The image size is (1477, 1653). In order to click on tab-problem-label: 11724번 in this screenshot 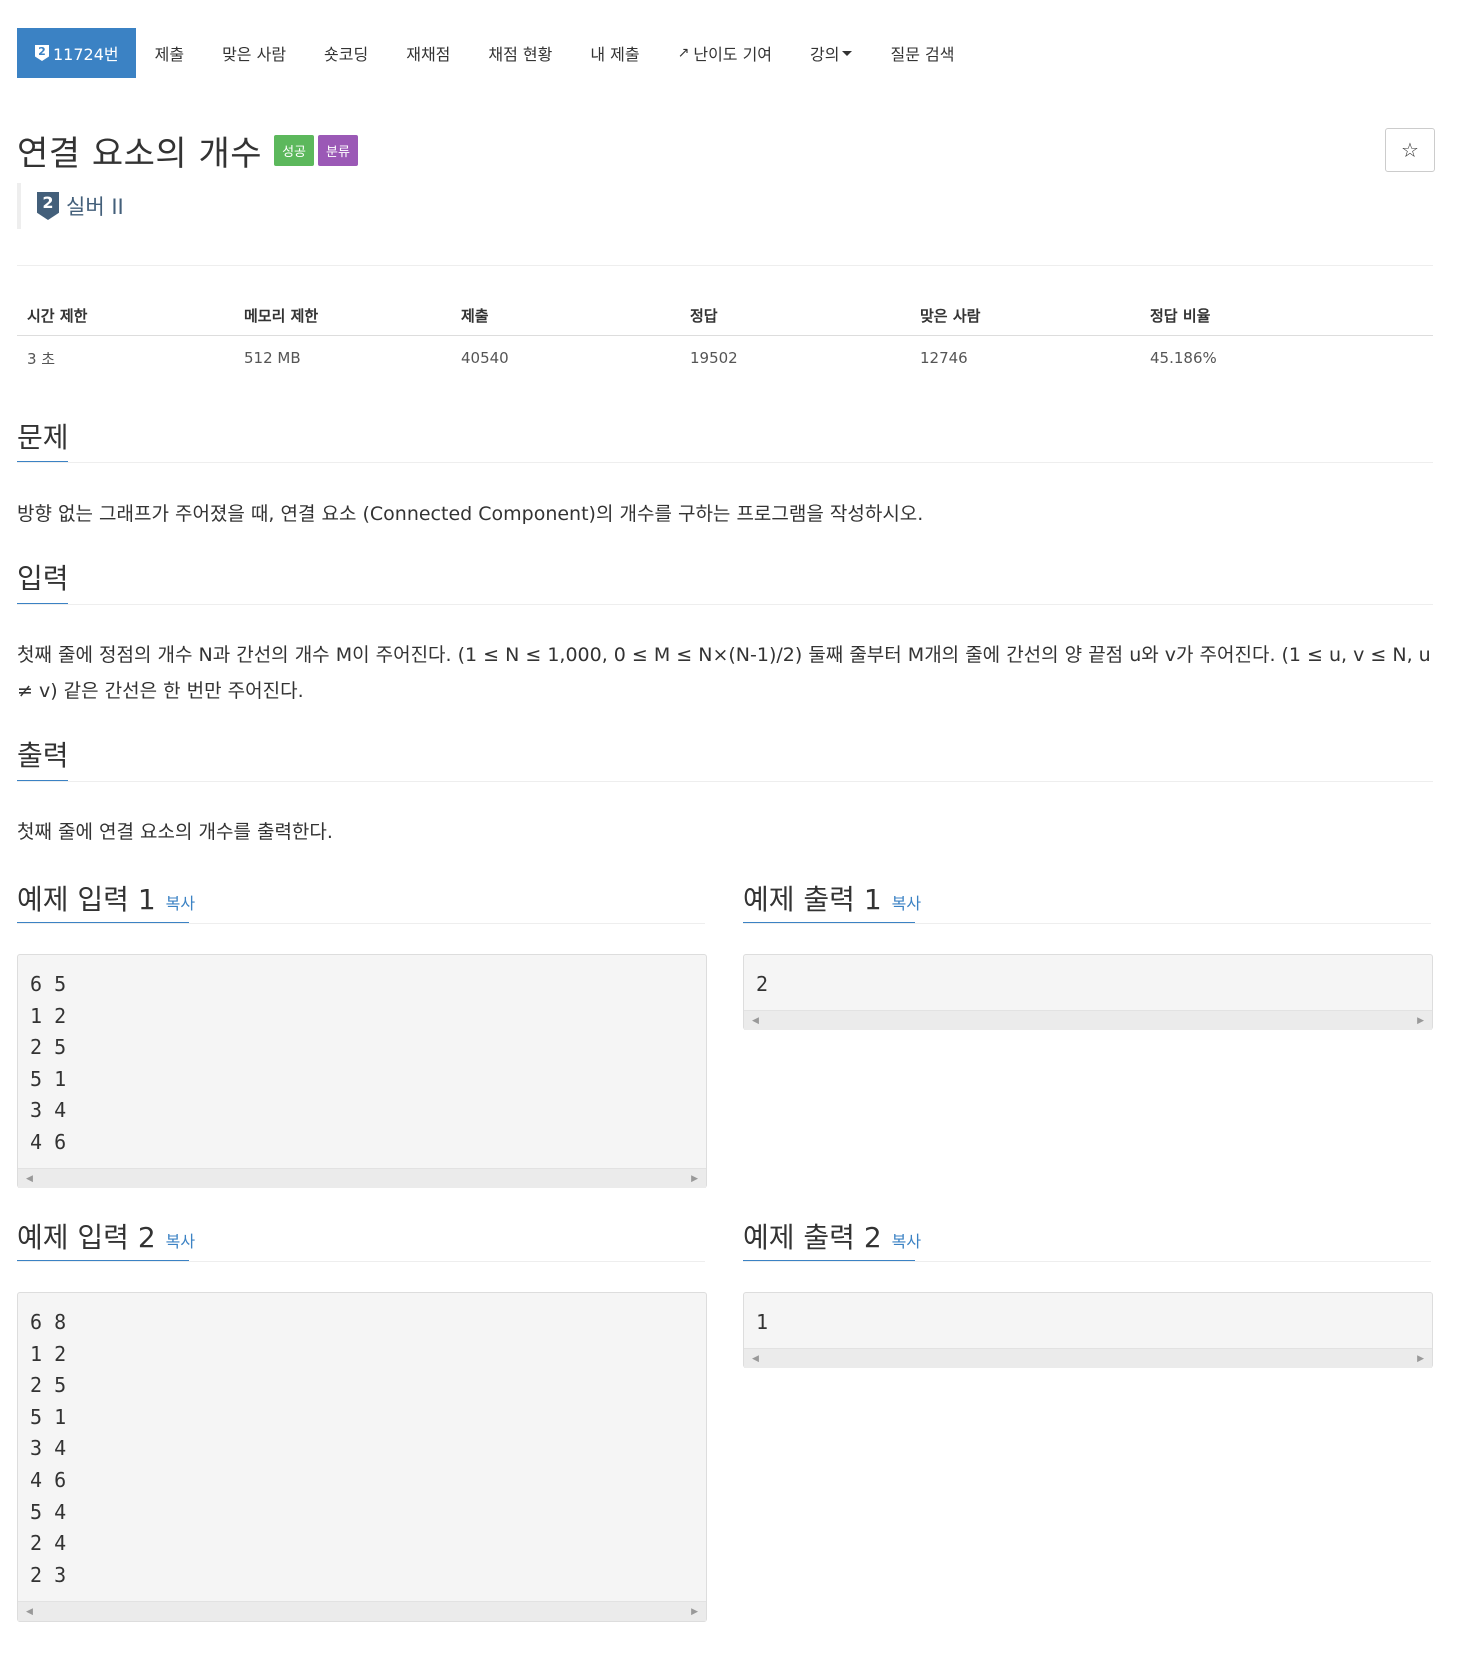, I will do `click(86, 54)`.